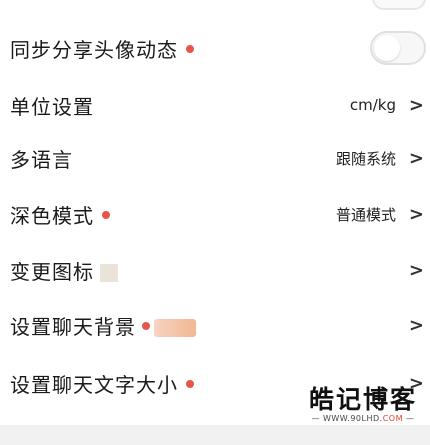  What do you see at coordinates (52, 106) in the screenshot?
I see `row-label: 单位设置` at bounding box center [52, 106].